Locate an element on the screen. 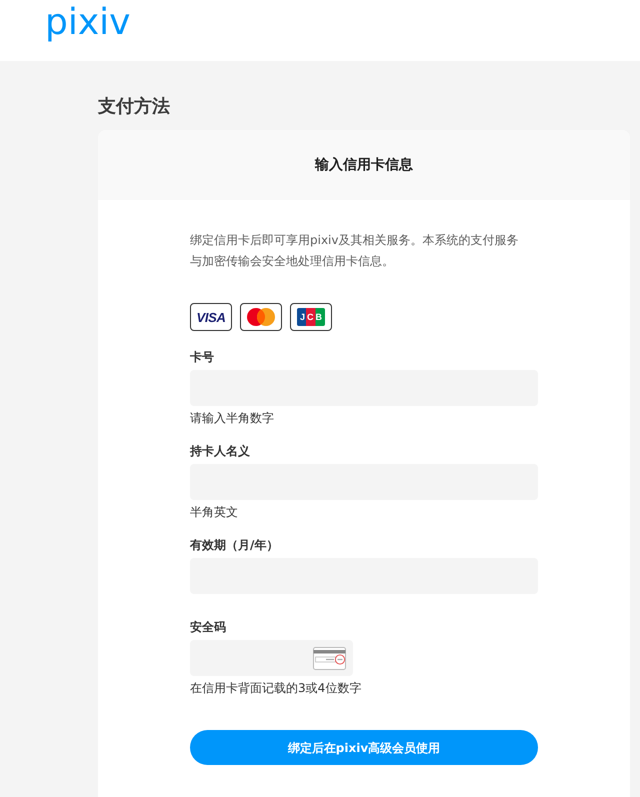 Image resolution: width=640 pixels, height=797 pixels. field-hint: 在信用卡背面记载的3或4位数字 is located at coordinates (276, 688).